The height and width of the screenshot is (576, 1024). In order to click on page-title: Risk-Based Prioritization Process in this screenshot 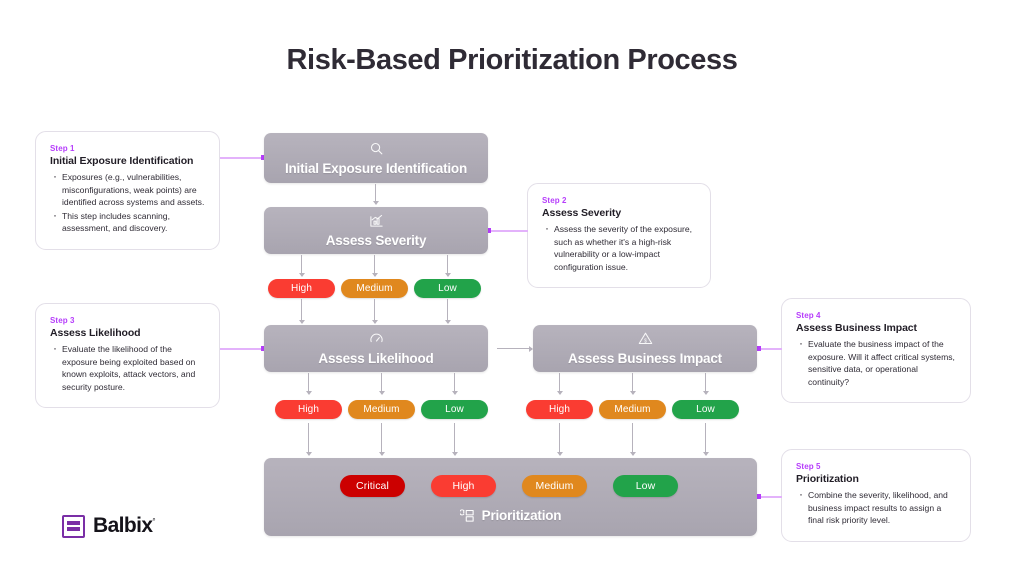, I will do `click(512, 60)`.